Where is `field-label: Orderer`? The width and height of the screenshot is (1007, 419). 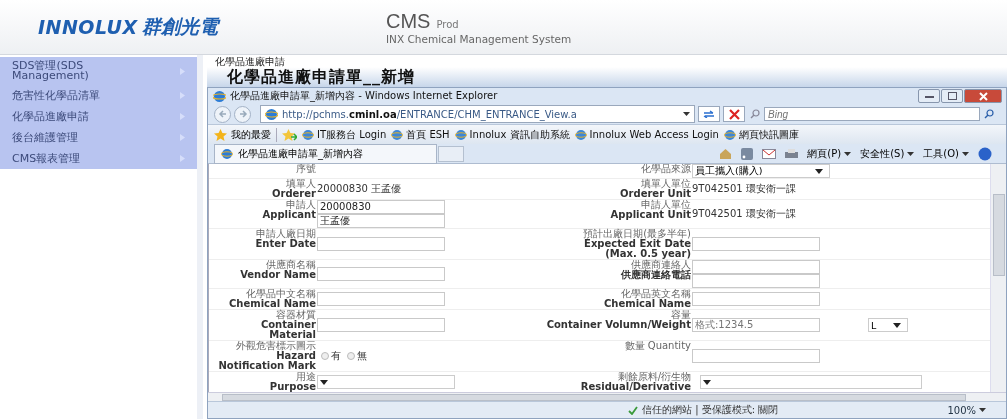
field-label: Orderer is located at coordinates (293, 194).